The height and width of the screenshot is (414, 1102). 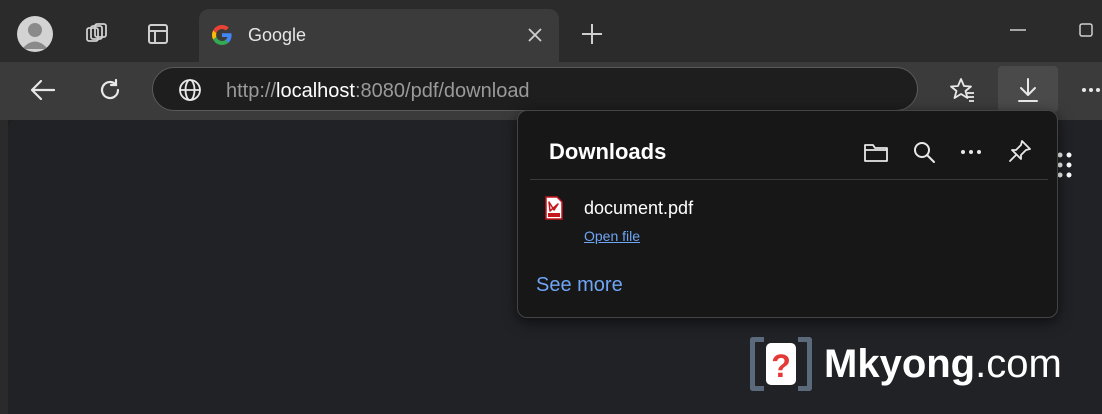 What do you see at coordinates (4, 267) in the screenshot?
I see `sidebar-edge` at bounding box center [4, 267].